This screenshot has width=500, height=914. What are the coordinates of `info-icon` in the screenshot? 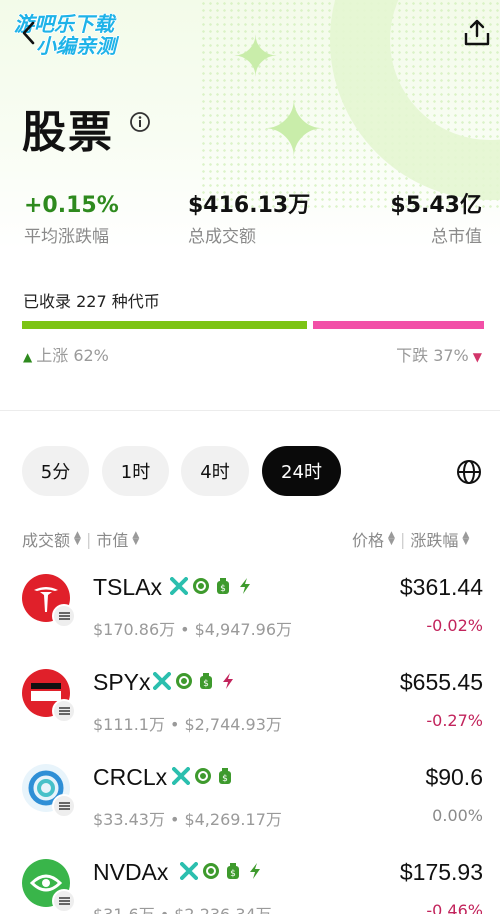 It's located at (140, 122).